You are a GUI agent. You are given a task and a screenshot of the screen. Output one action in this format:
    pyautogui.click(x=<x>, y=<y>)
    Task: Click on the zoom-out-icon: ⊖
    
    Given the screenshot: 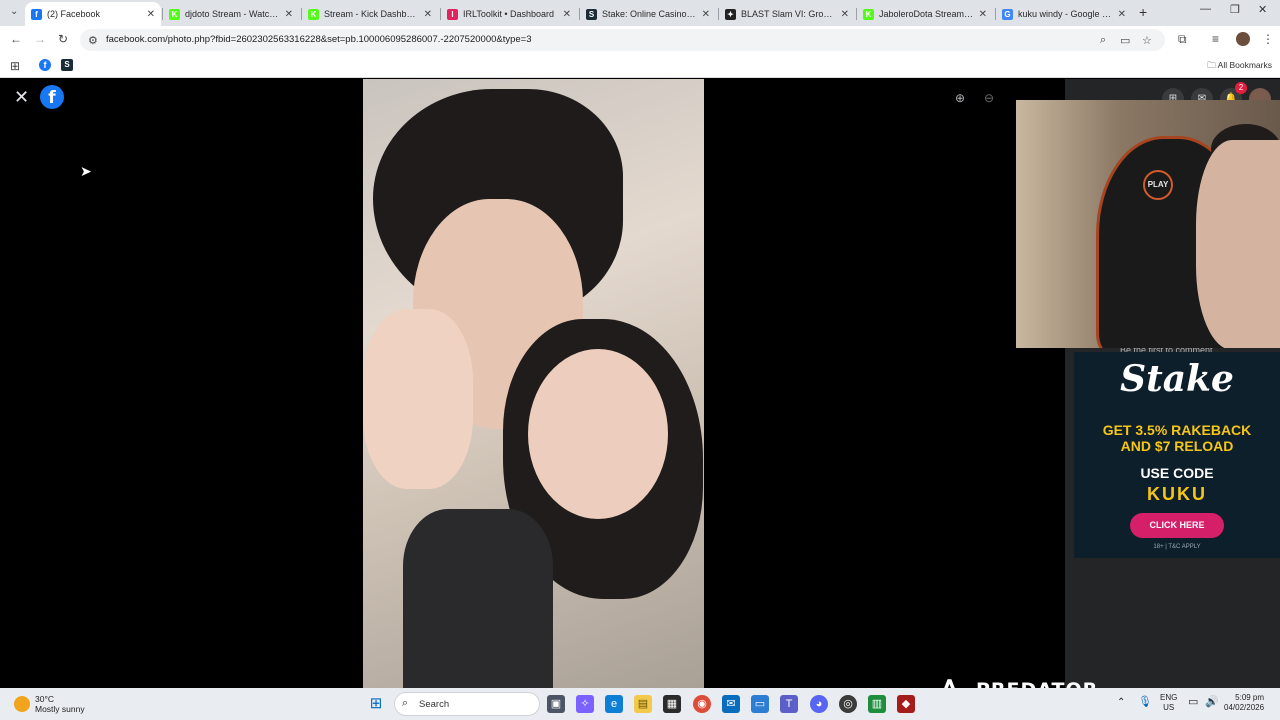 What is the action you would take?
    pyautogui.click(x=989, y=101)
    